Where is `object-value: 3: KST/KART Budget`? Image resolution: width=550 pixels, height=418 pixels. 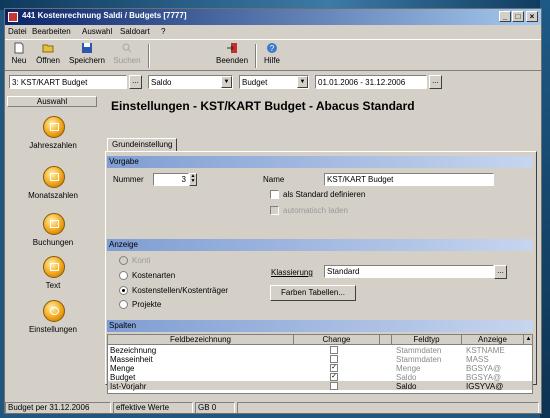
object-value: 3: KST/KART Budget is located at coordinates (50, 82).